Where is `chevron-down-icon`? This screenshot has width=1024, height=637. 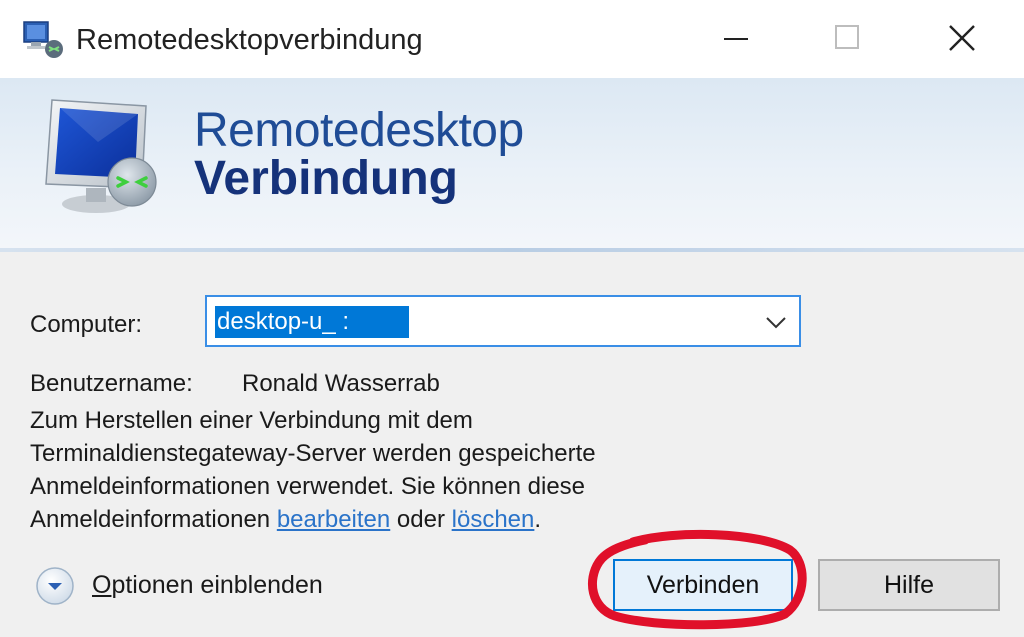
chevron-down-icon is located at coordinates (776, 322).